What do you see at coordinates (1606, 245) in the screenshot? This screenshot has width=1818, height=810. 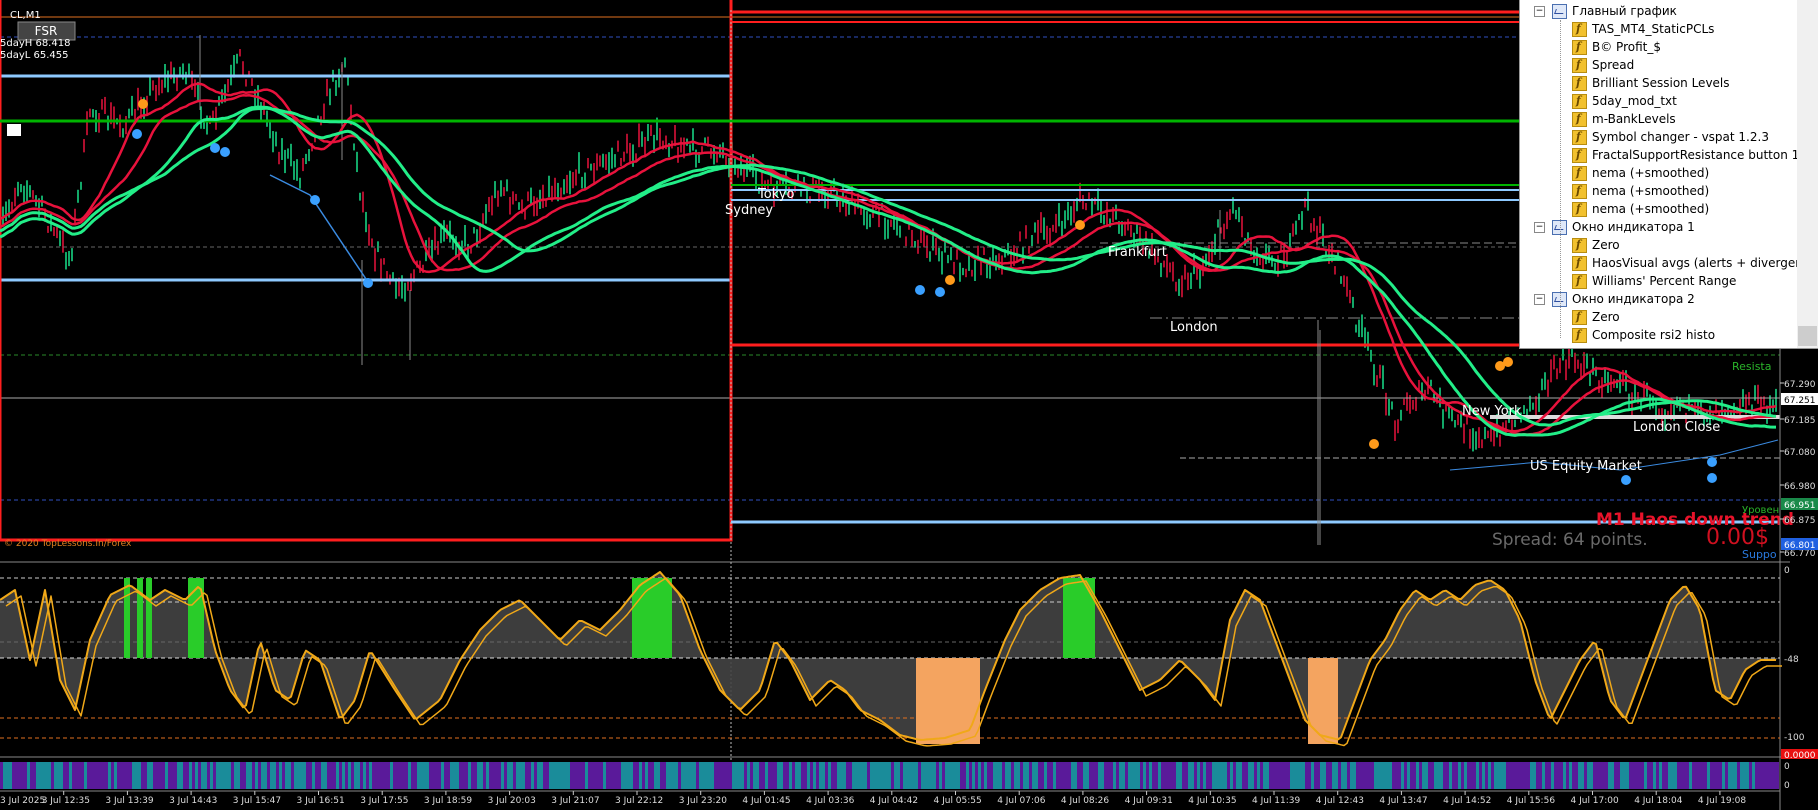 I see `tree-indicator-label: Zero` at bounding box center [1606, 245].